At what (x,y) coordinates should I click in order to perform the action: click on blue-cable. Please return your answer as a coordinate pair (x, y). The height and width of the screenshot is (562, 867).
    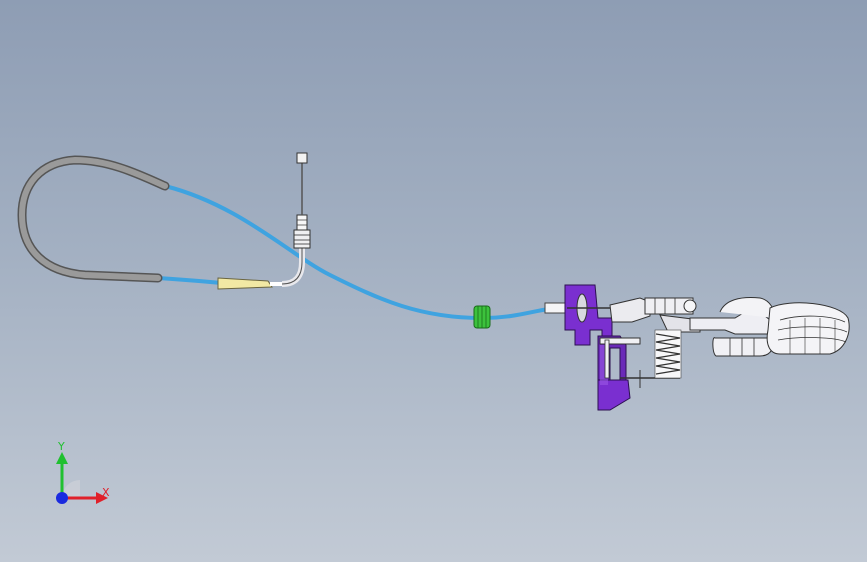
    Looking at the image, I should click on (362, 252).